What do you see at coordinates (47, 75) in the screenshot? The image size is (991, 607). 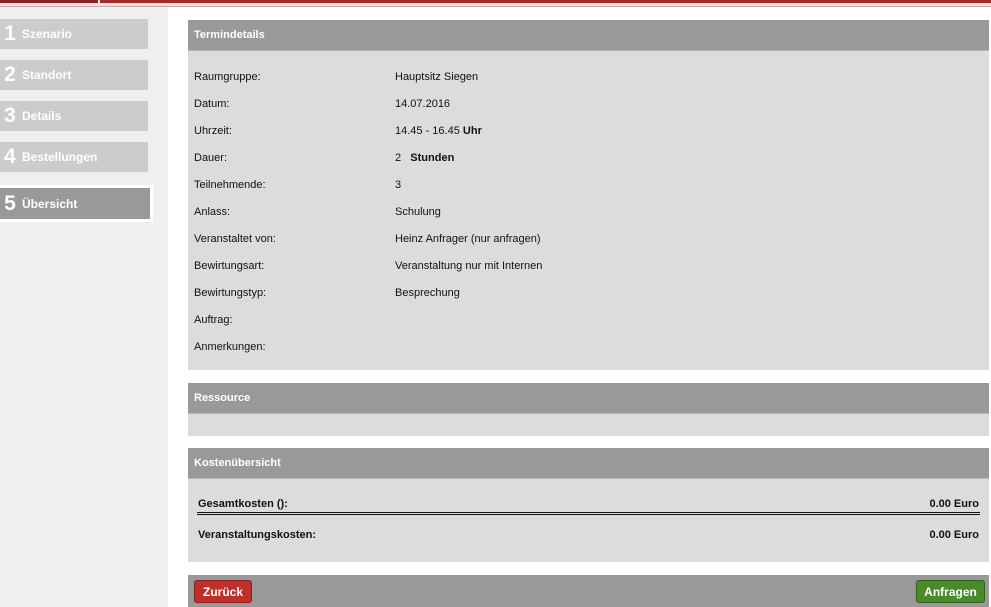 I see `step-label: Standort` at bounding box center [47, 75].